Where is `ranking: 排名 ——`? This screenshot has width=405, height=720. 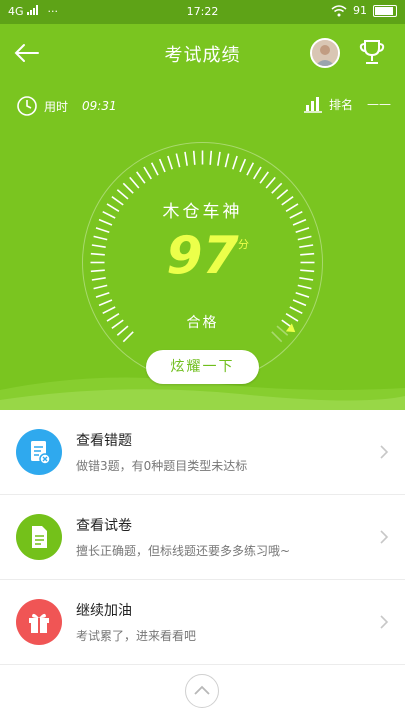 ranking: 排名 —— is located at coordinates (347, 104).